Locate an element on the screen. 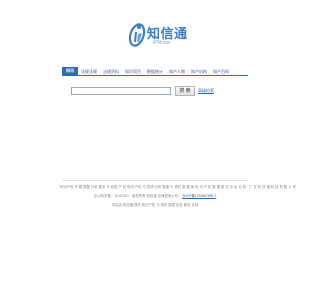 This screenshot has width=320, height=300. logo: 知信通 iPRnow is located at coordinates (158, 37).